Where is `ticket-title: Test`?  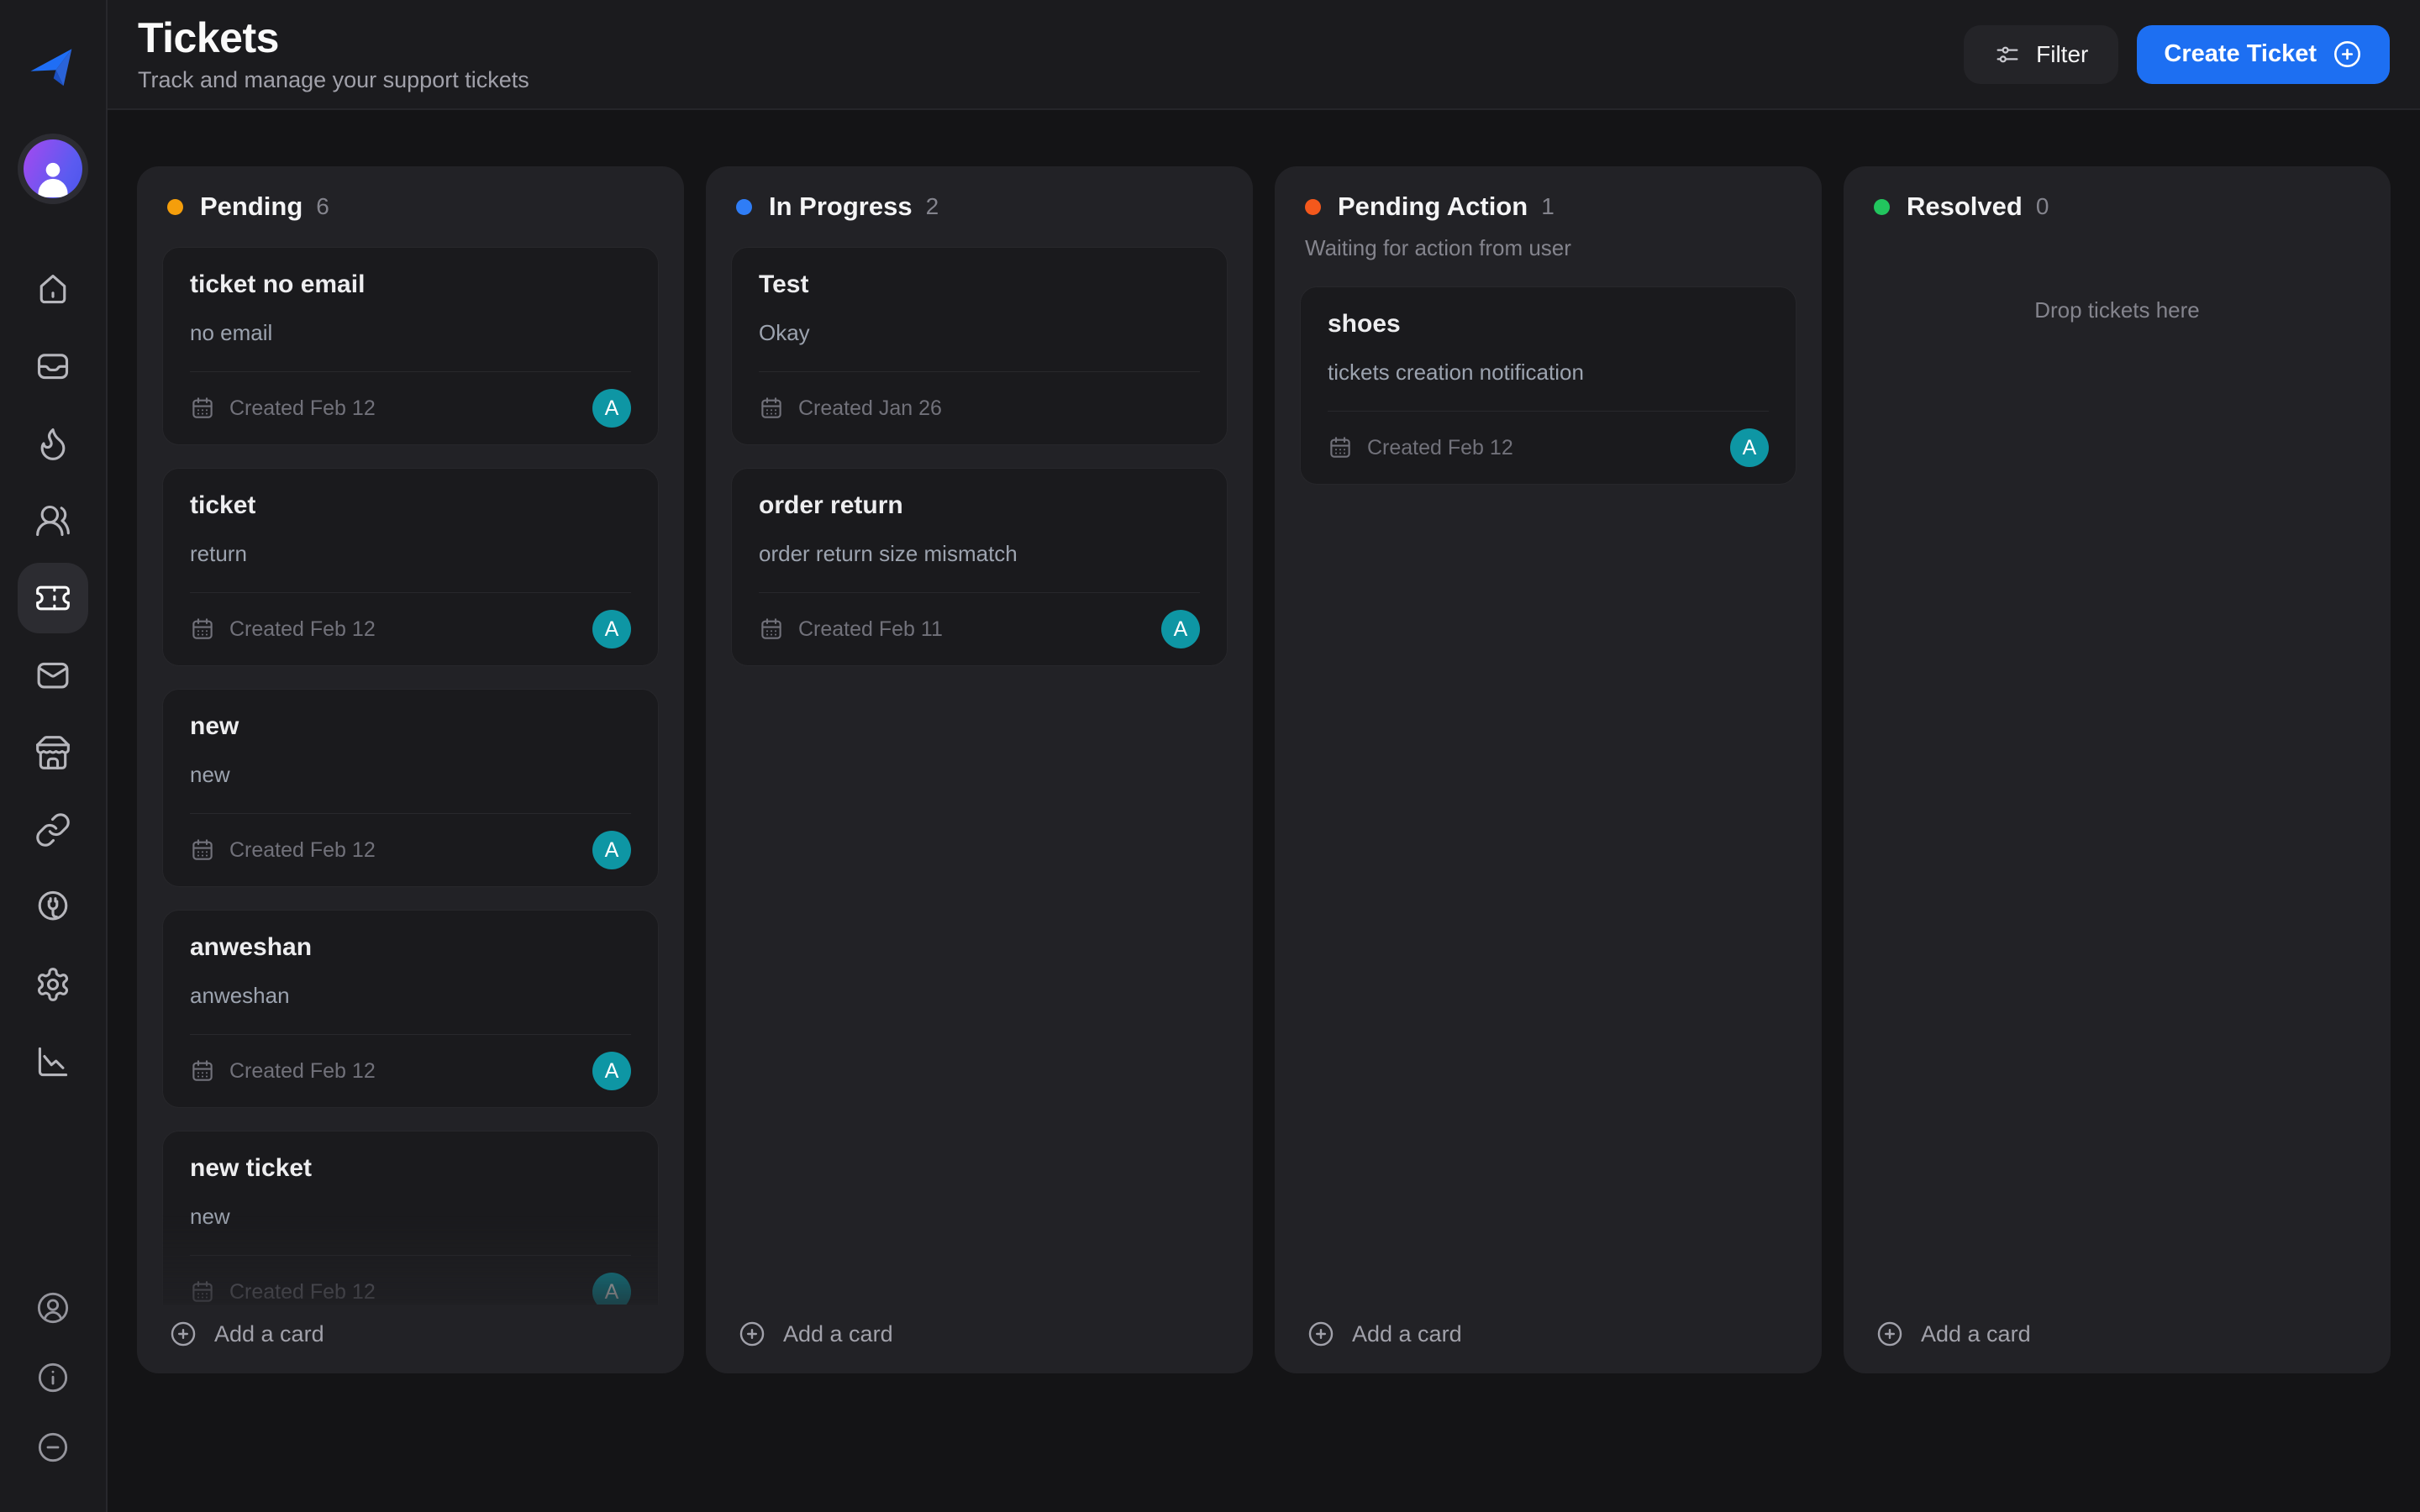 ticket-title: Test is located at coordinates (784, 284).